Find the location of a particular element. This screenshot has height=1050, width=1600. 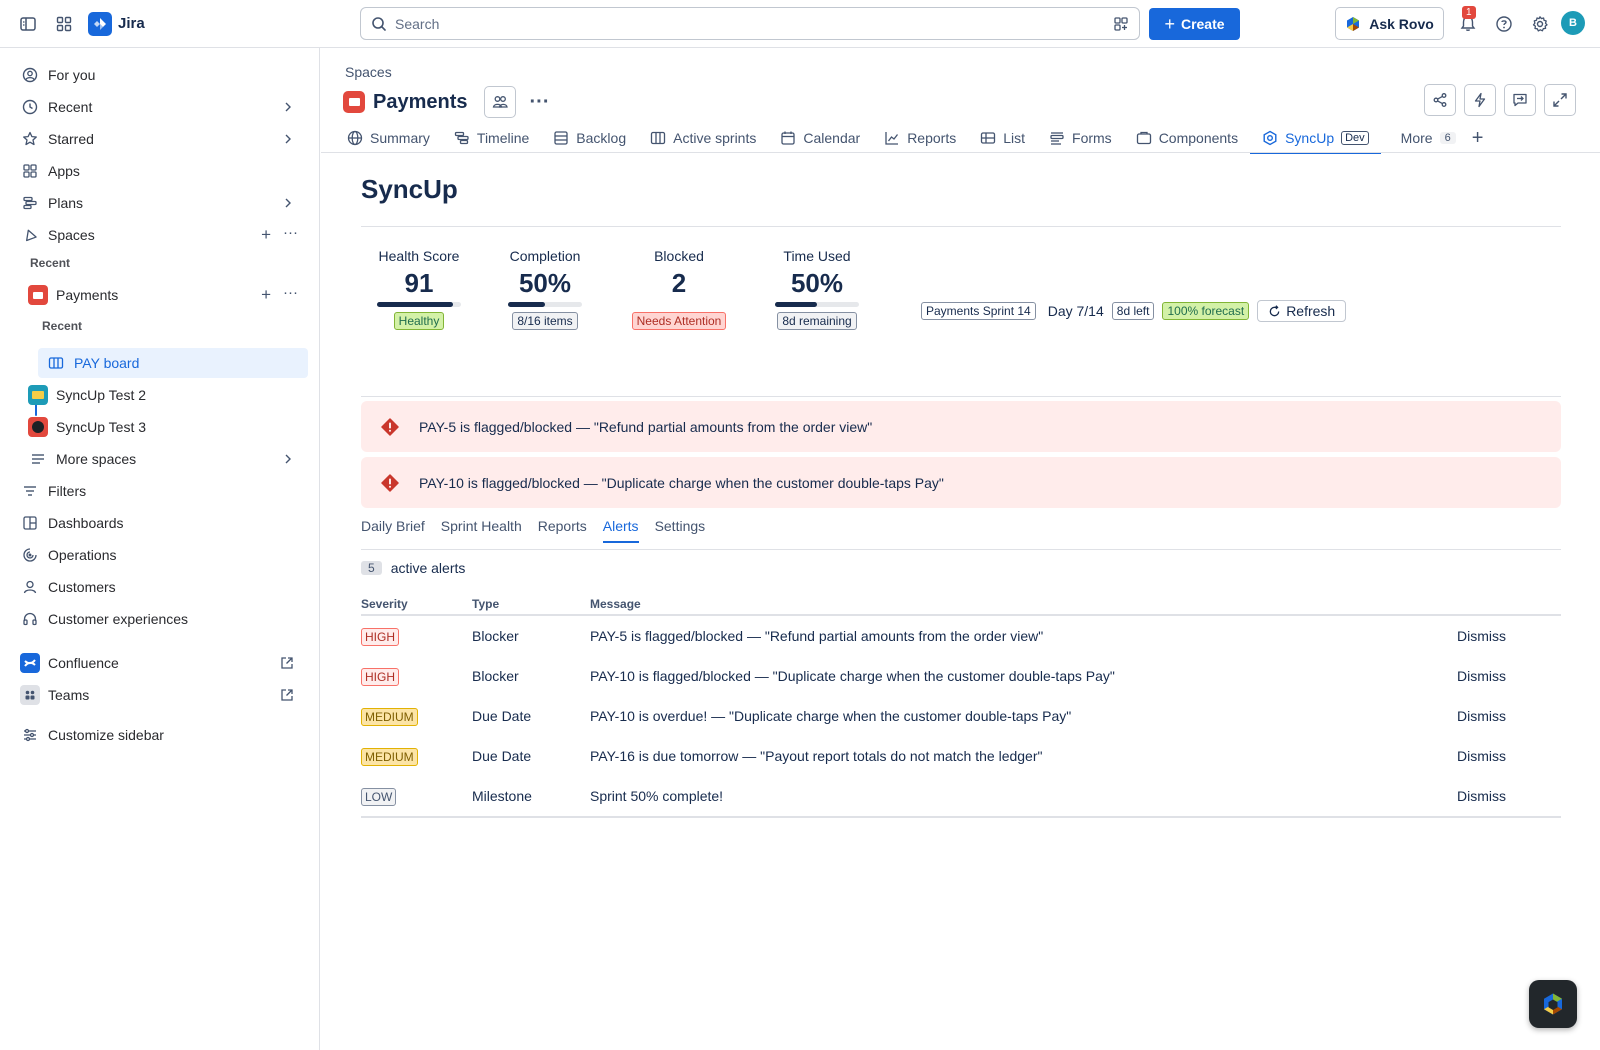

sidebar-item-plans: Plans is located at coordinates (160, 203).